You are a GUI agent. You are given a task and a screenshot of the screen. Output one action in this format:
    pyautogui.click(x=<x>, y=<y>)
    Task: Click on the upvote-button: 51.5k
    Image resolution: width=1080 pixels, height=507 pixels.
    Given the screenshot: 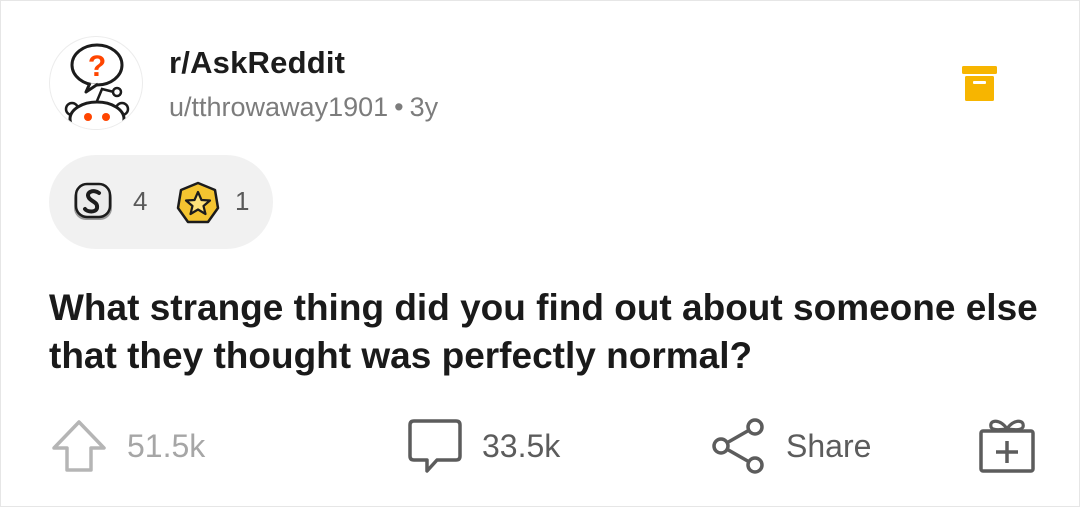 What is the action you would take?
    pyautogui.click(x=127, y=446)
    